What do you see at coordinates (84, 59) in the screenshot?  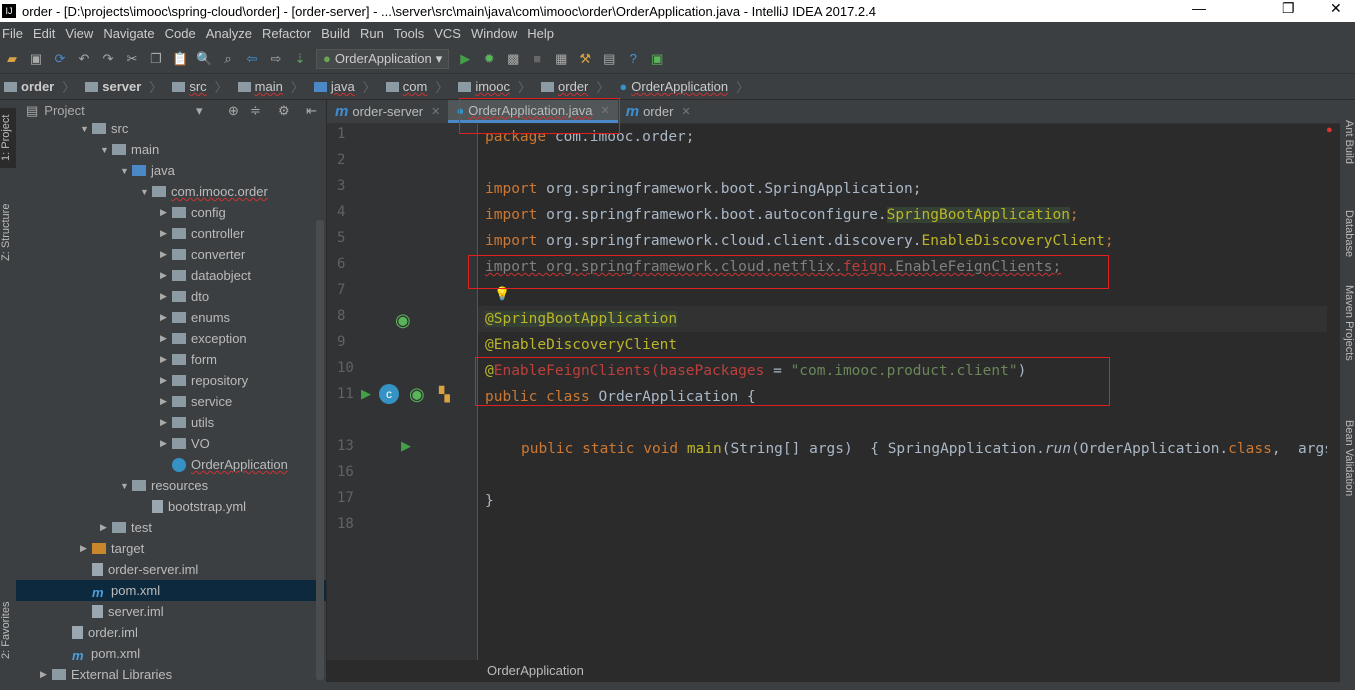 I see `undo-icon: ↶` at bounding box center [84, 59].